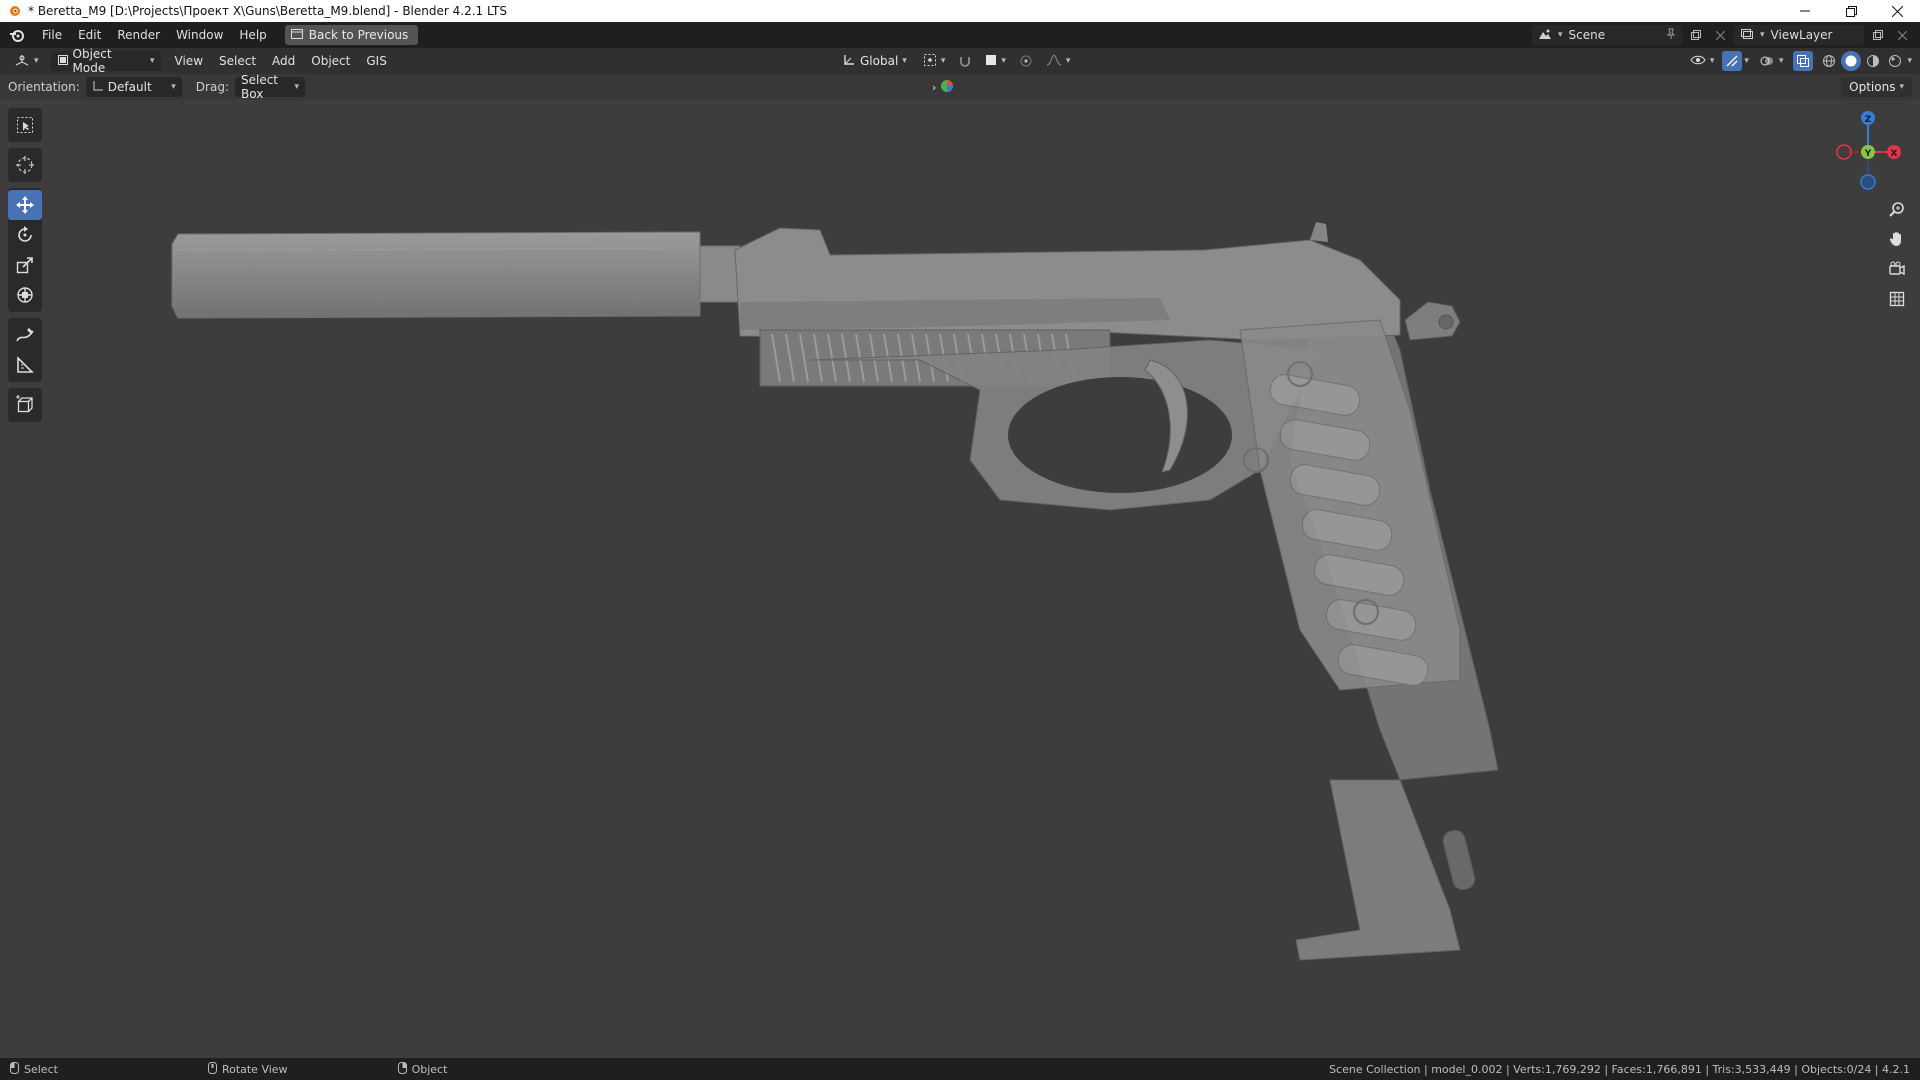  I want to click on overlays-icon, so click(1767, 61).